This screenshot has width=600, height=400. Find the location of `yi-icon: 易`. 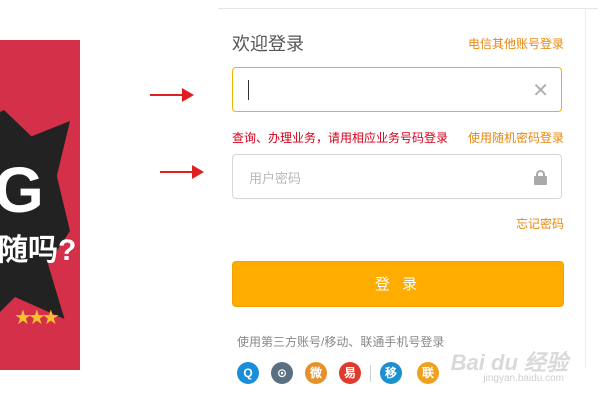

yi-icon: 易 is located at coordinates (350, 373).